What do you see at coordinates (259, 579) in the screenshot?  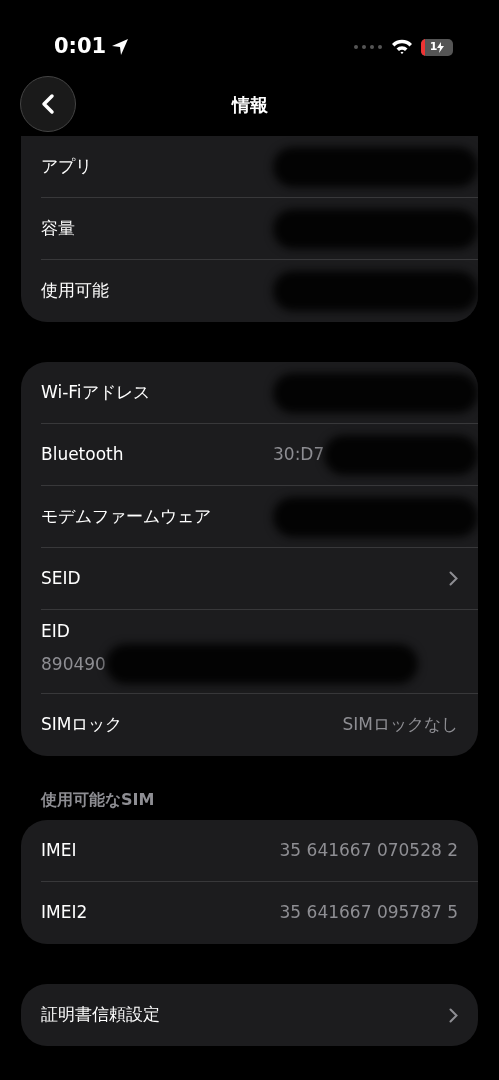 I see `settings-row: SEID` at bounding box center [259, 579].